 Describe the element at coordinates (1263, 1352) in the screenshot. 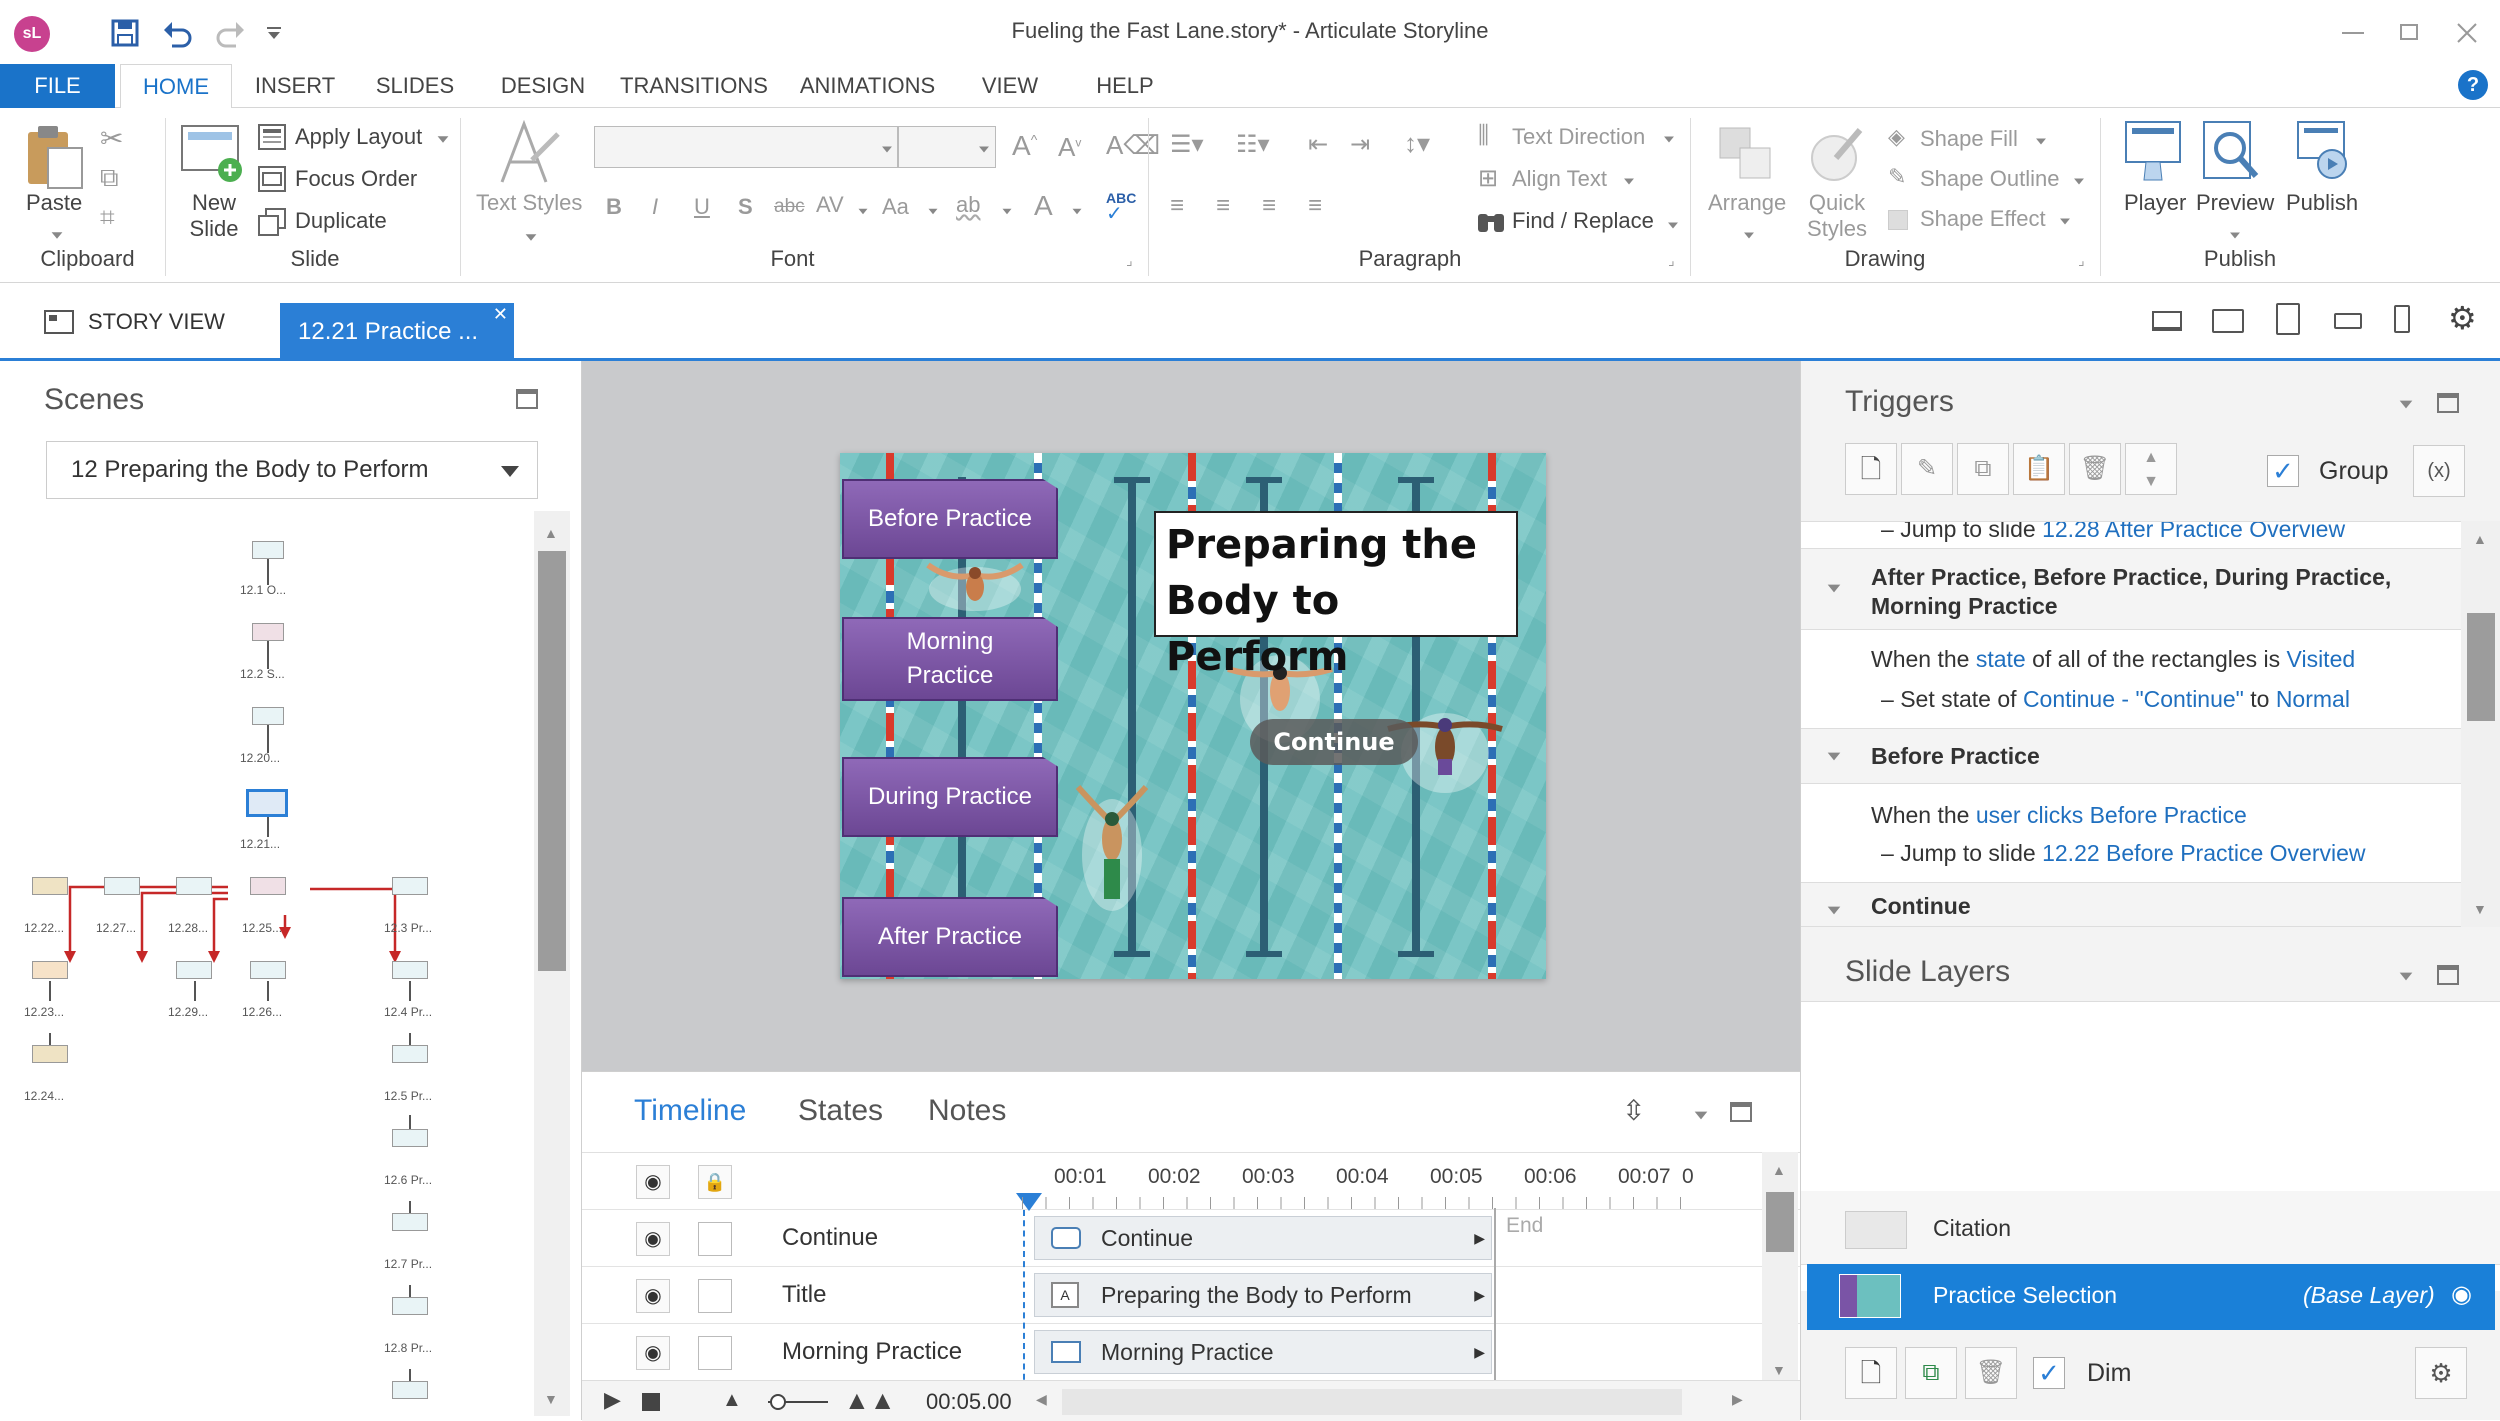

I see `timeline-bar: Morning Practice ▶` at that location.